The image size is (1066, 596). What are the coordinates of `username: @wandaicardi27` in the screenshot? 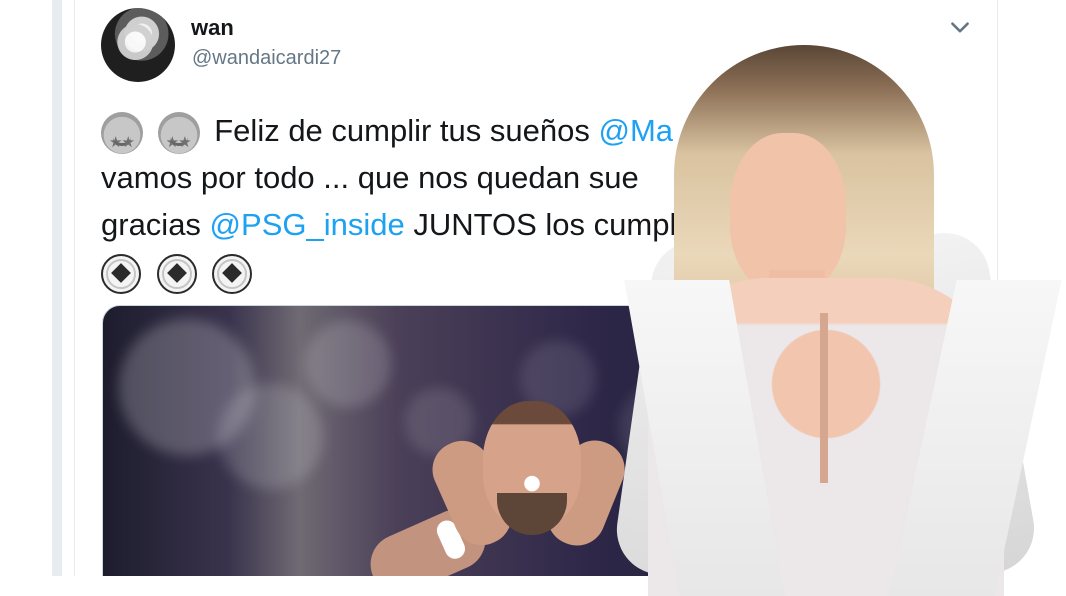 It's located at (266, 58).